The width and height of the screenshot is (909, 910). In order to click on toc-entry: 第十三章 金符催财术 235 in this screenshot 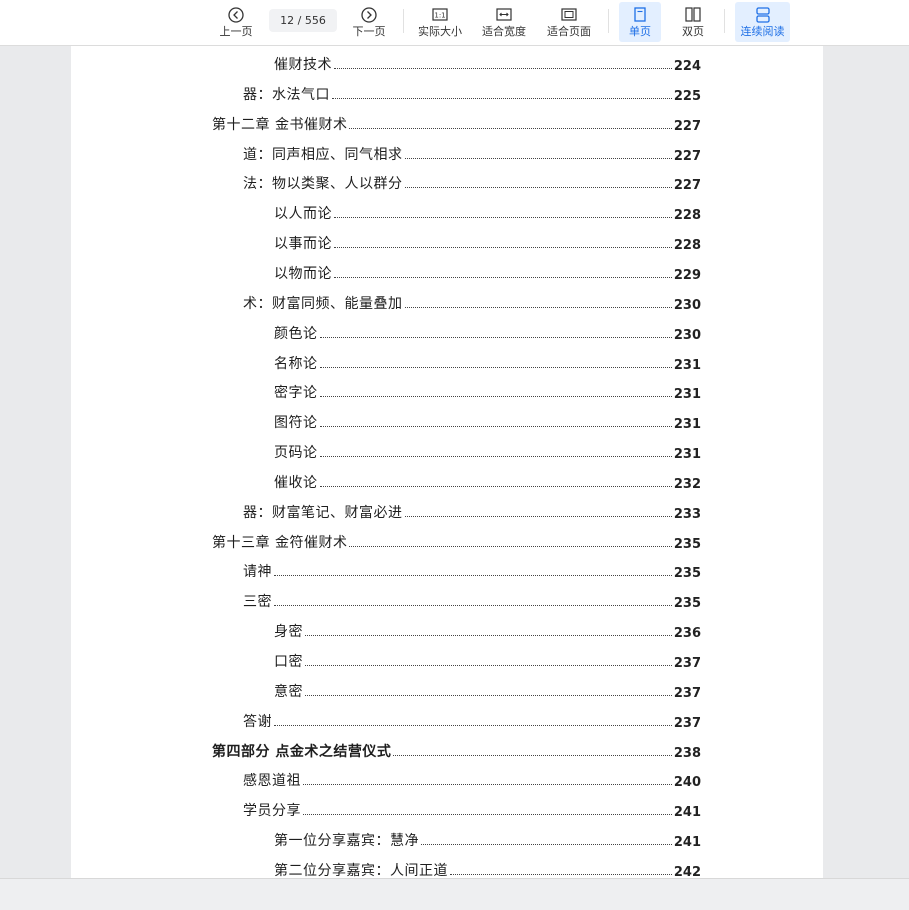, I will do `click(456, 541)`.